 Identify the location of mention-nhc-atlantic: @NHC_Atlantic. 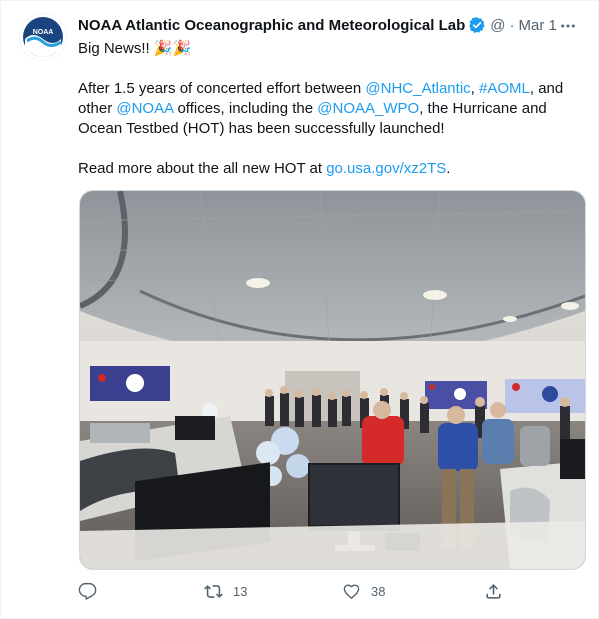
(417, 88).